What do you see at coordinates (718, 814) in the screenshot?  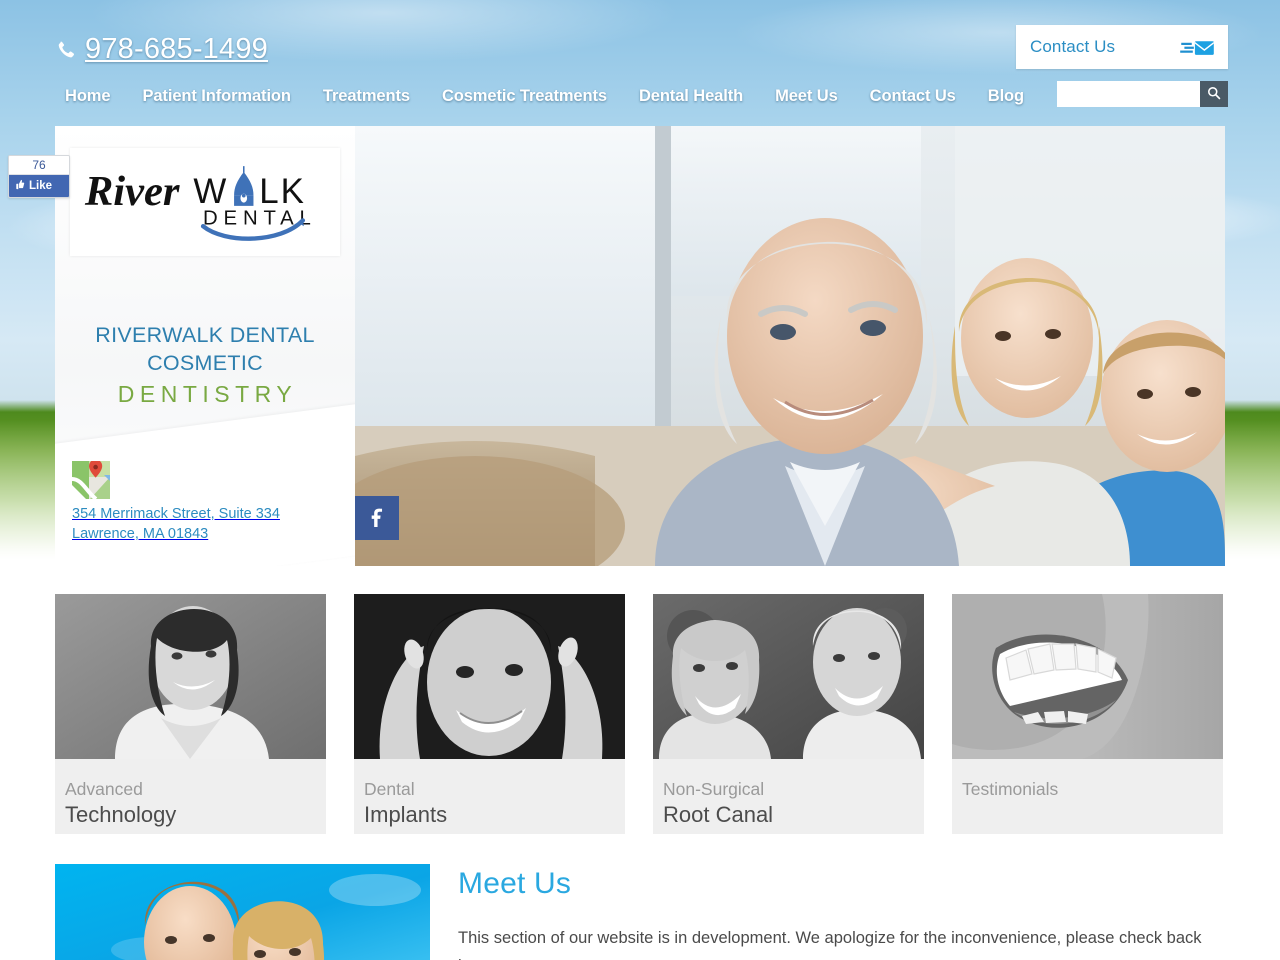 I see `card-line-2: Root Canal` at bounding box center [718, 814].